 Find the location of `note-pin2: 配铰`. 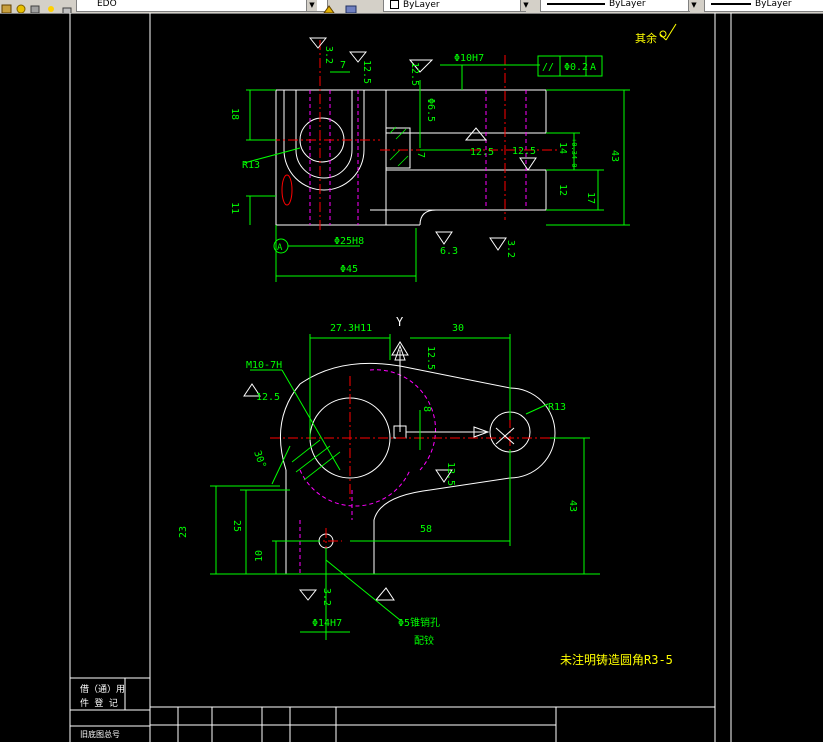

note-pin2: 配铰 is located at coordinates (424, 640).